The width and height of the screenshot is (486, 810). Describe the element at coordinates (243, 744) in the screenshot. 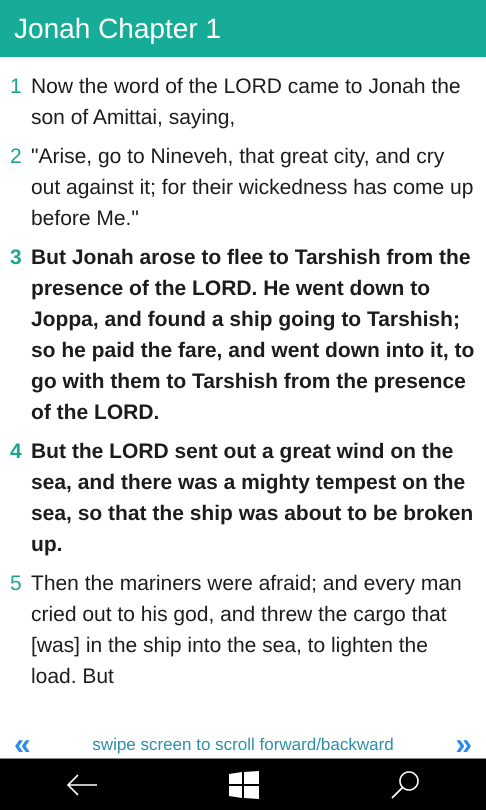

I see `navigation-hint: swipe screen to scroll forward/backward` at that location.